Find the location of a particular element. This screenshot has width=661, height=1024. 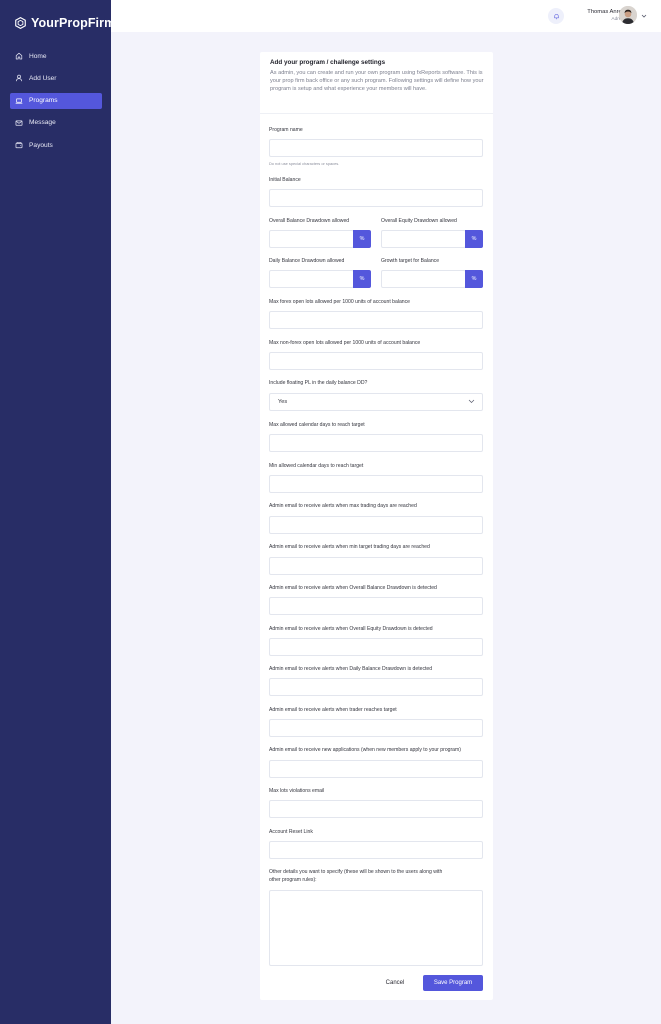

email-daily-balance-input is located at coordinates (376, 687).